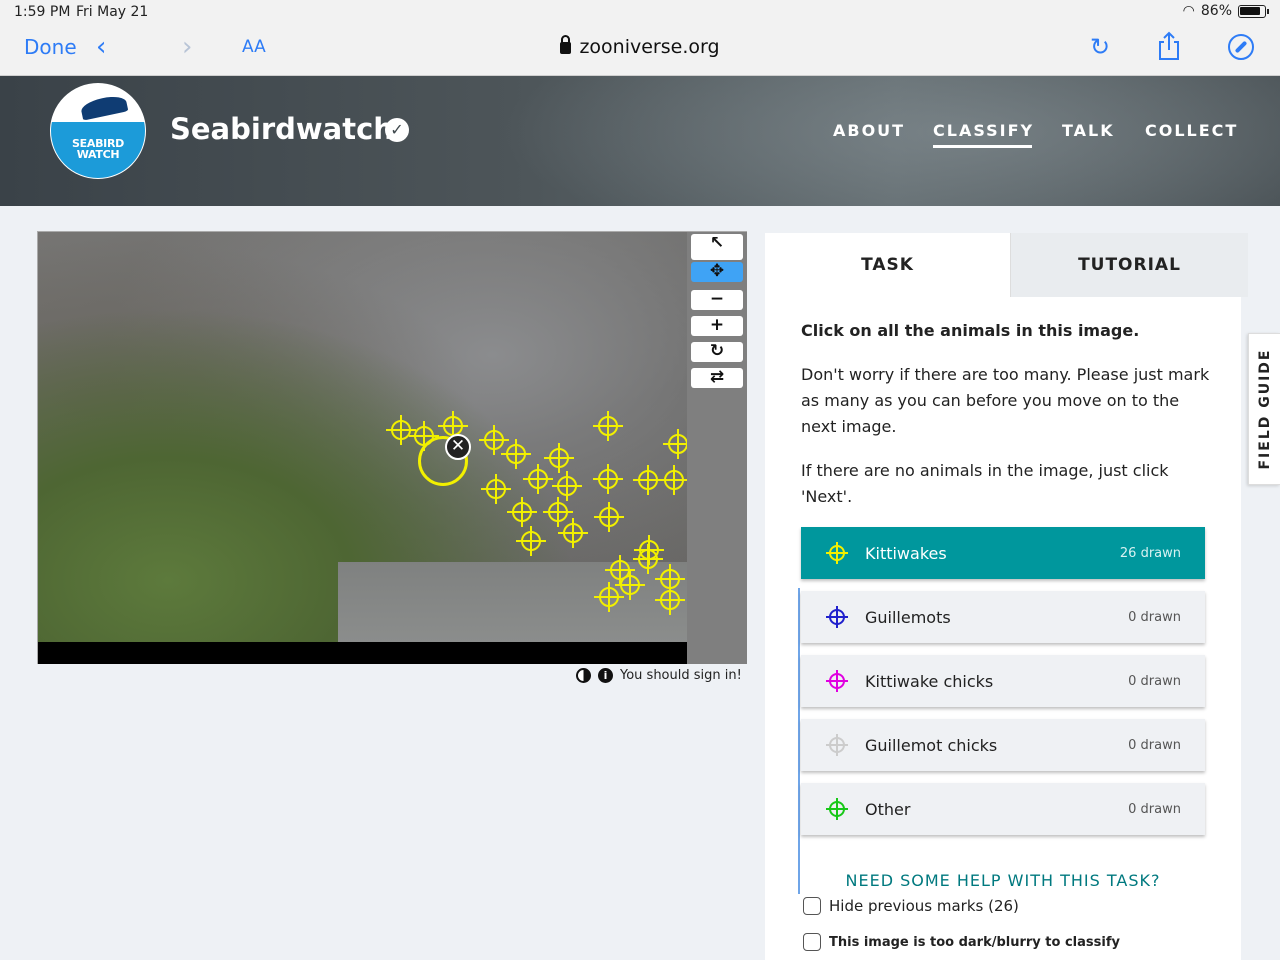 Image resolution: width=1280 pixels, height=960 pixels. What do you see at coordinates (98, 149) in the screenshot?
I see `logo-text: SEABIRD WATCH` at bounding box center [98, 149].